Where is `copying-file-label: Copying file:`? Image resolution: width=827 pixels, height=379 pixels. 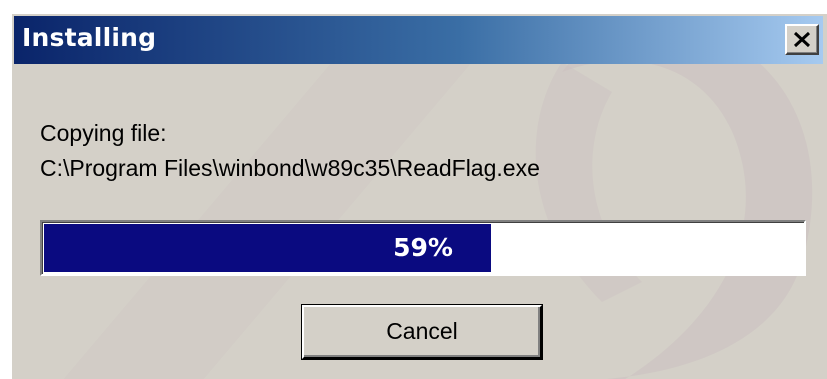 copying-file-label: Copying file: is located at coordinates (103, 133).